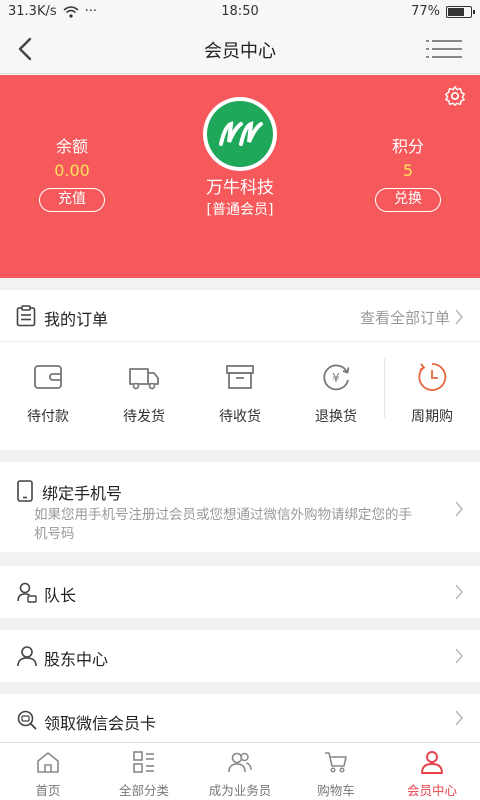  Describe the element at coordinates (48, 417) in the screenshot. I see `order-item-label: 待付款` at that location.